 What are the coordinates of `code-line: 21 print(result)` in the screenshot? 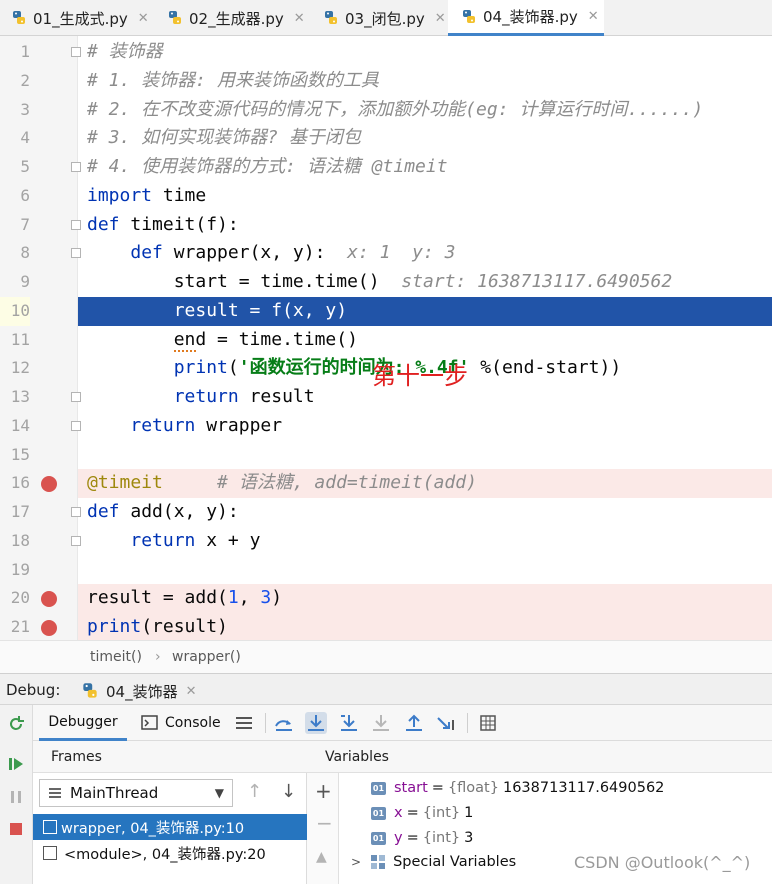 It's located at (386, 627).